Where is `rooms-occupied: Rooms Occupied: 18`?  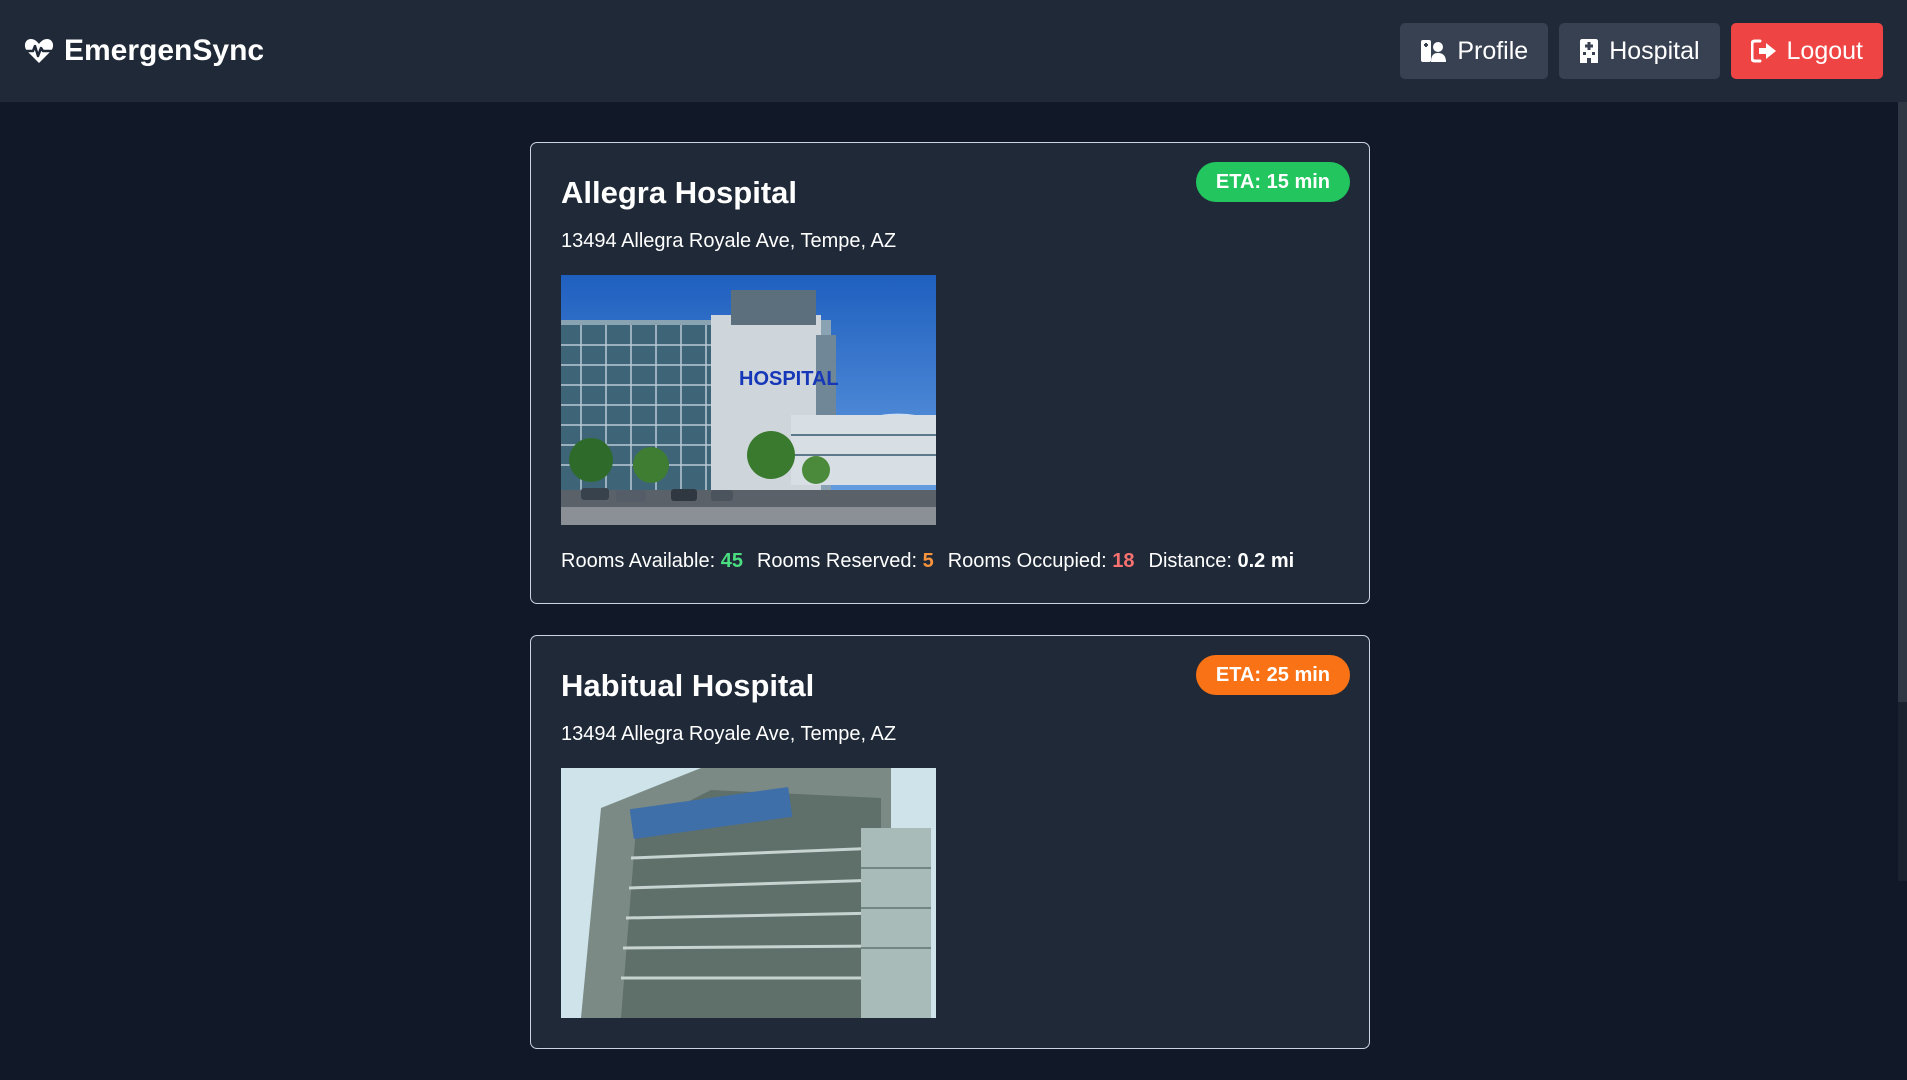
rooms-occupied: Rooms Occupied: 18 is located at coordinates (1041, 561).